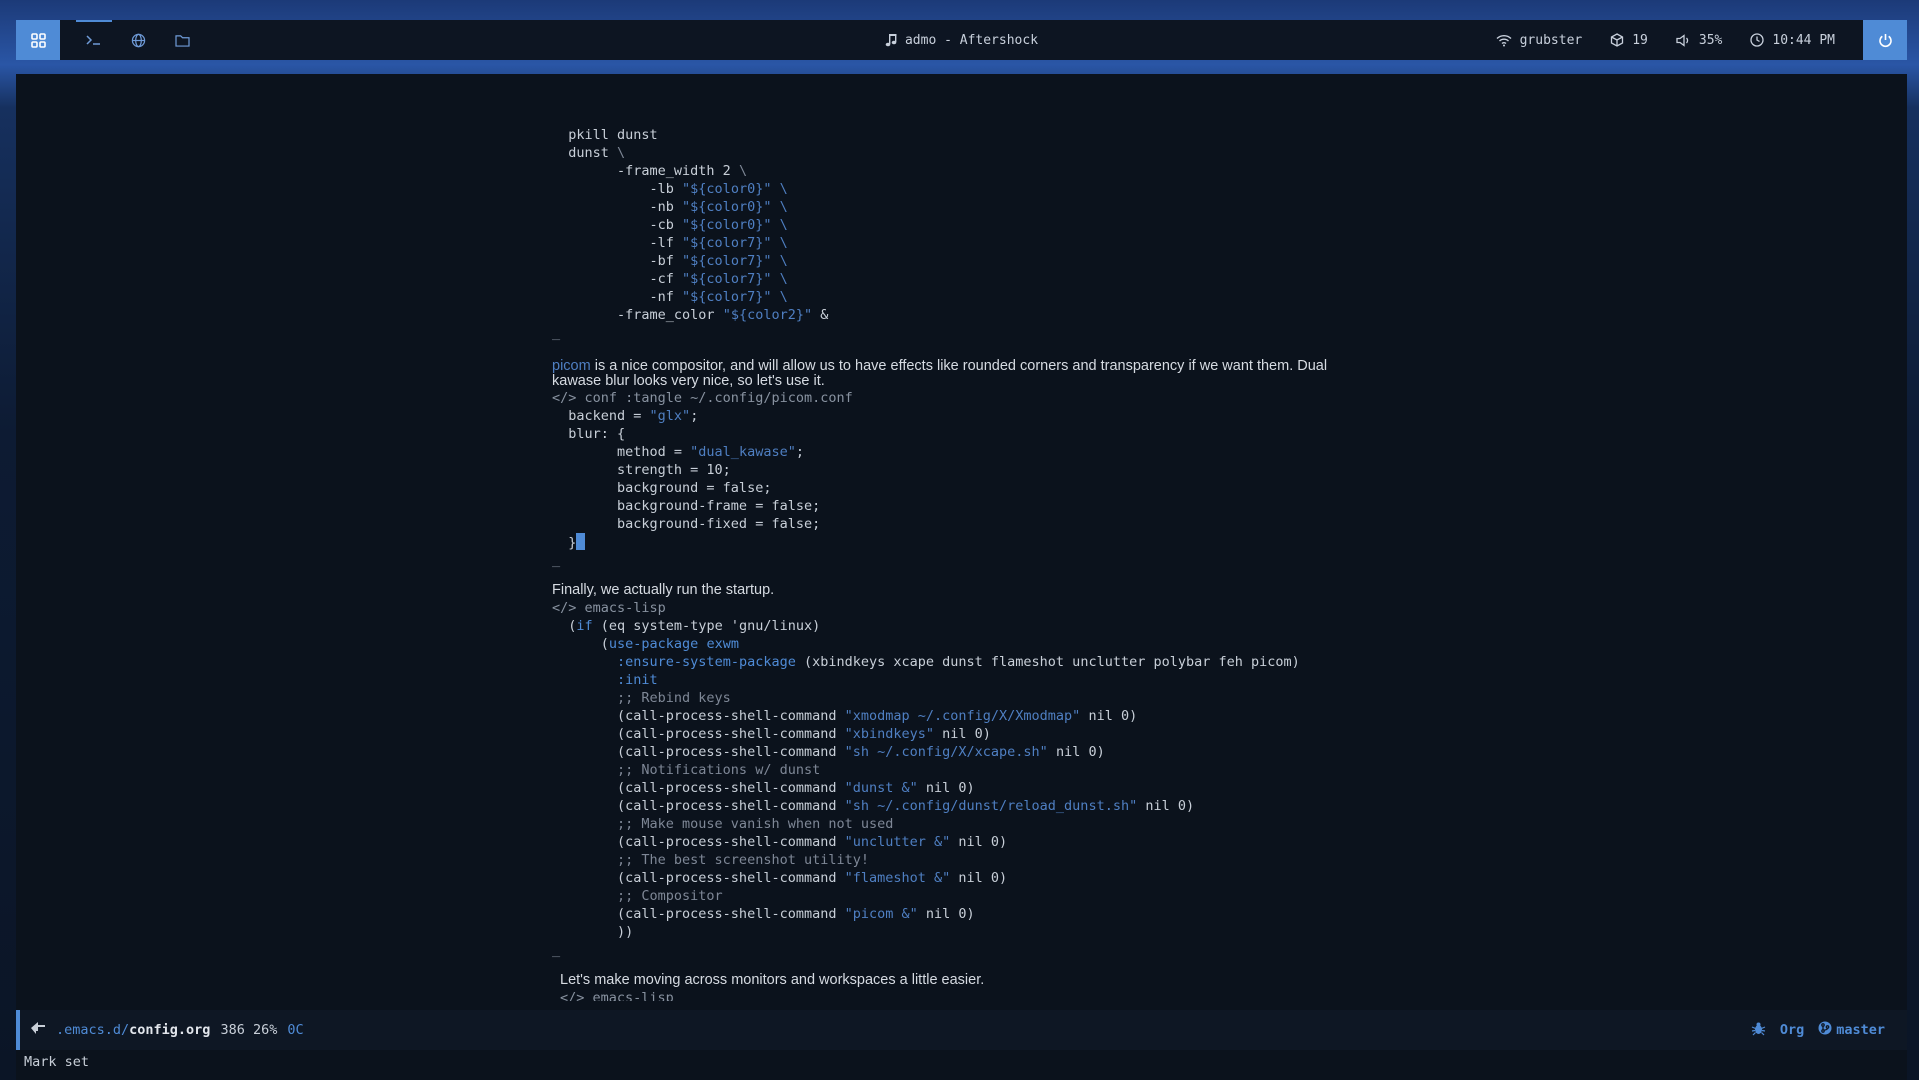 The width and height of the screenshot is (1919, 1080). Describe the element at coordinates (1758, 1030) in the screenshot. I see `bug-icon` at that location.